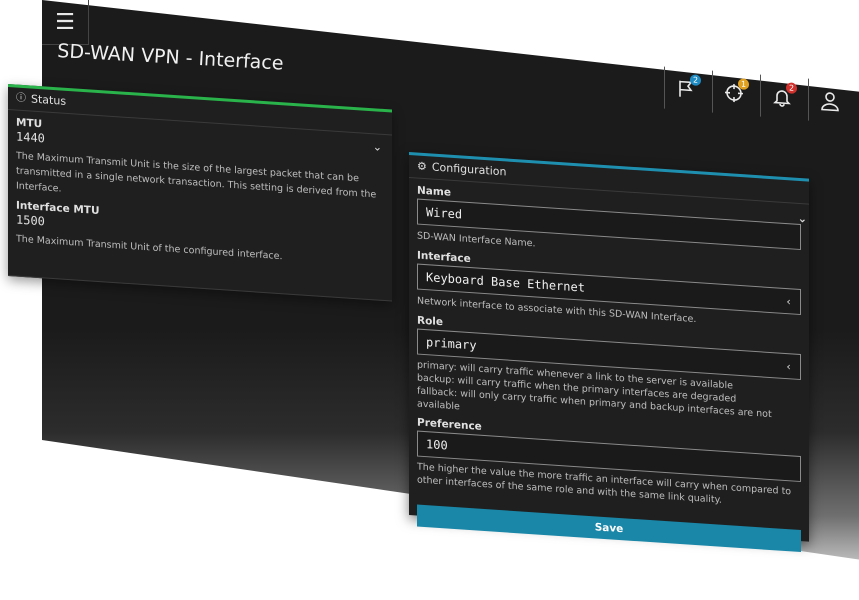 The image size is (859, 600). What do you see at coordinates (469, 169) in the screenshot?
I see `configuration-card-title: Configuration` at bounding box center [469, 169].